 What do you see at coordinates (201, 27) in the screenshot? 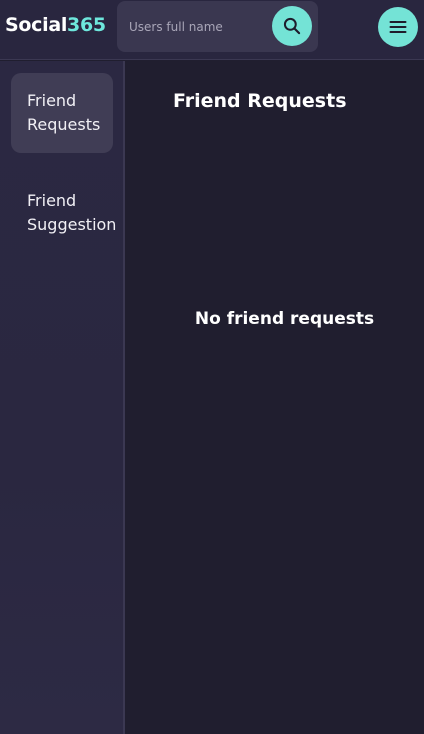
I see `search-input` at bounding box center [201, 27].